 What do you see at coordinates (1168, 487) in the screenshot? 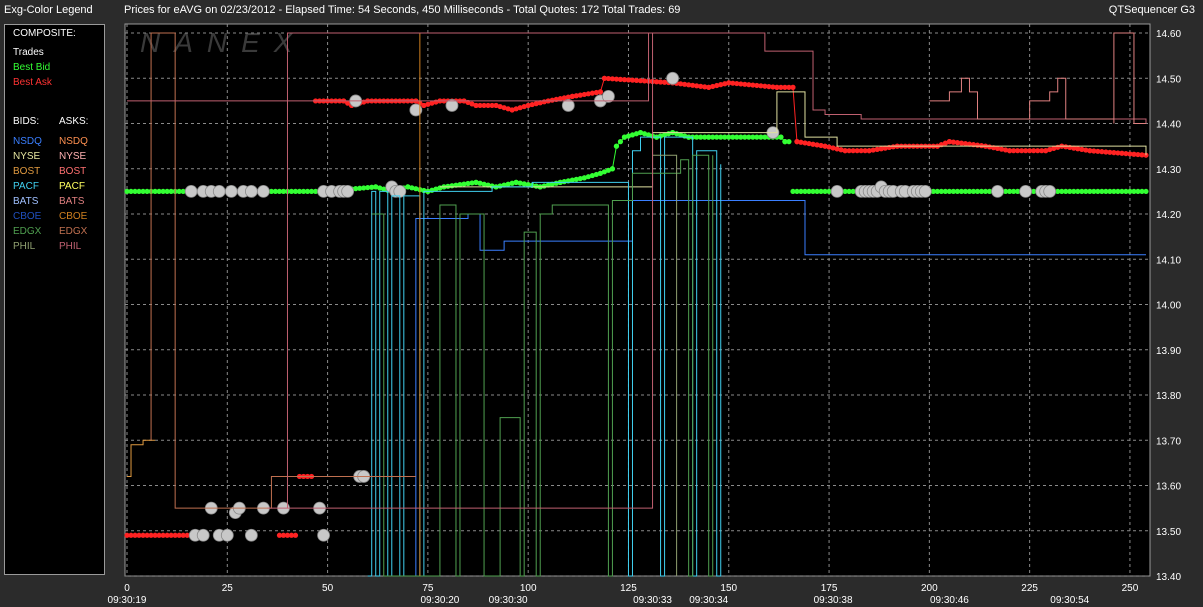
I see `y-tick-label: 13.60` at bounding box center [1168, 487].